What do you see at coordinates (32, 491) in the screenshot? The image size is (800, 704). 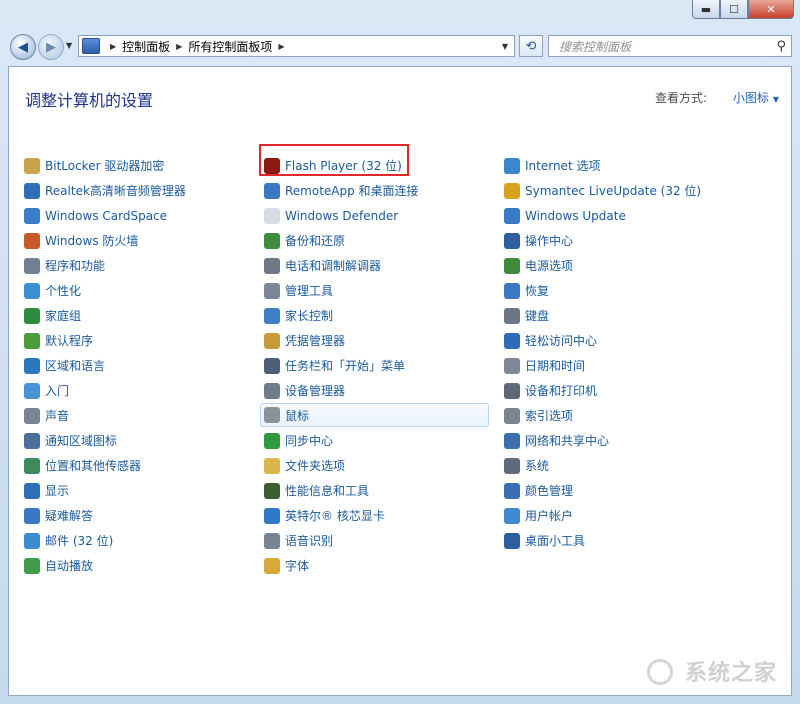 I see `display-icon` at bounding box center [32, 491].